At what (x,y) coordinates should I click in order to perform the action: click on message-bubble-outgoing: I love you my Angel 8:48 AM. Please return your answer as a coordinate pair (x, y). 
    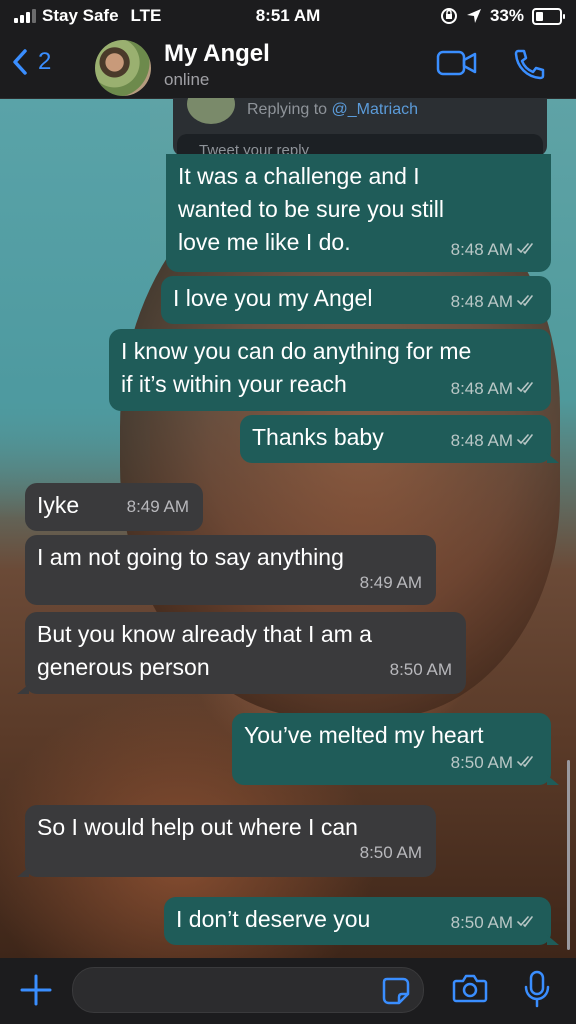
    Looking at the image, I should click on (356, 300).